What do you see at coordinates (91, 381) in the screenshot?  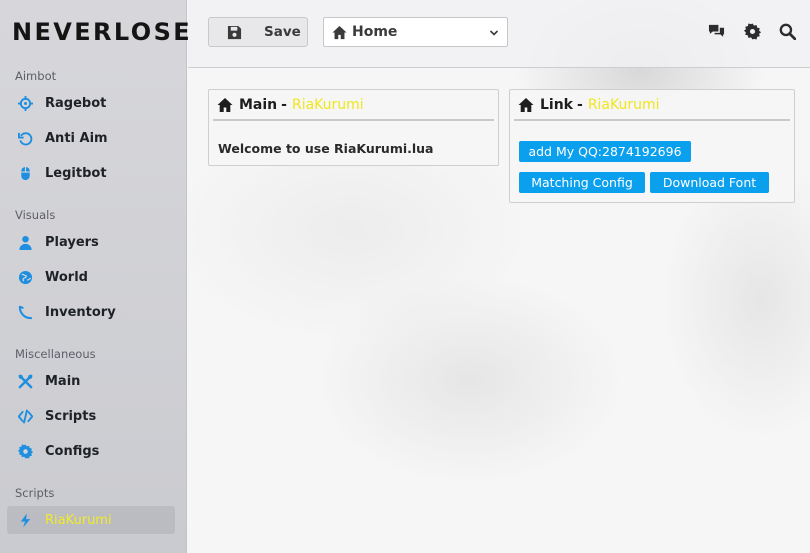 I see `sidebar-item-main: Main` at bounding box center [91, 381].